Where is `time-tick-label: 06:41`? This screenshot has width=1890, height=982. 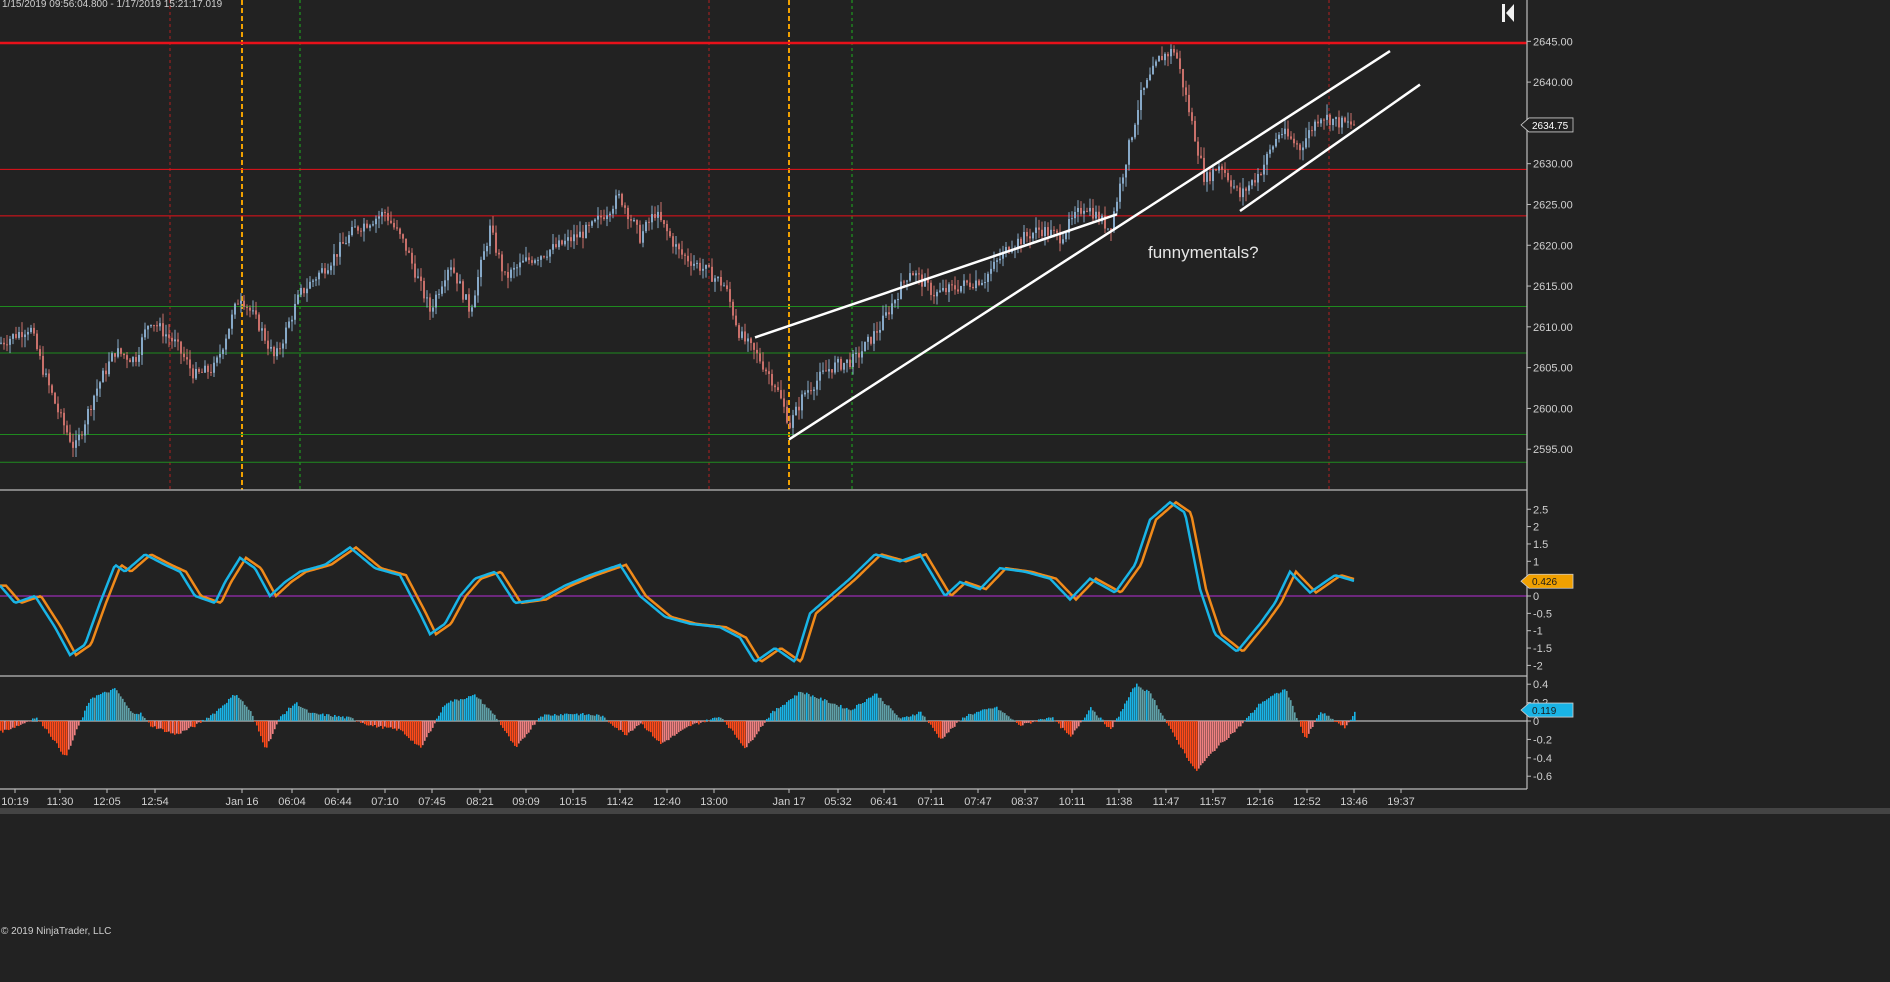
time-tick-label: 06:41 is located at coordinates (884, 802).